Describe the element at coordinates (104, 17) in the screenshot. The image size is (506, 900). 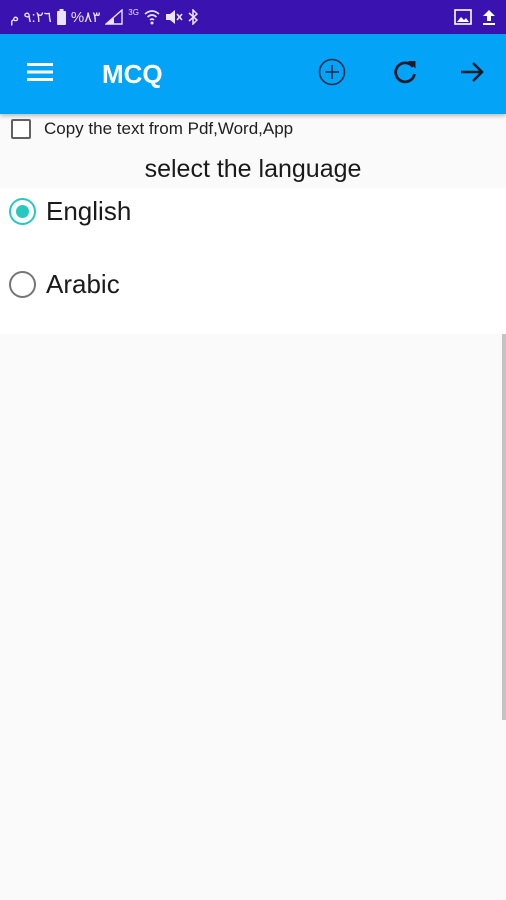
I see `status-indicators: ٩:٢٦ م %٨٣ 3G` at that location.